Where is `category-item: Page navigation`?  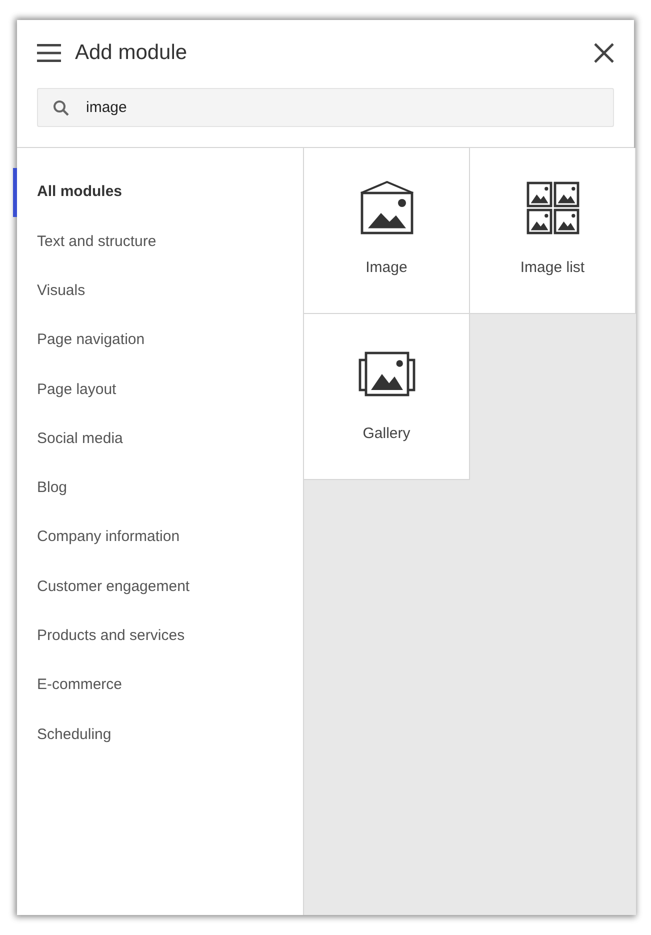
category-item: Page navigation is located at coordinates (158, 341).